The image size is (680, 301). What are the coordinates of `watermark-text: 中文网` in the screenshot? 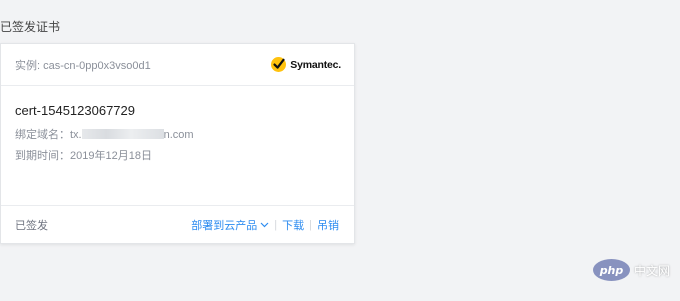 It's located at (651, 270).